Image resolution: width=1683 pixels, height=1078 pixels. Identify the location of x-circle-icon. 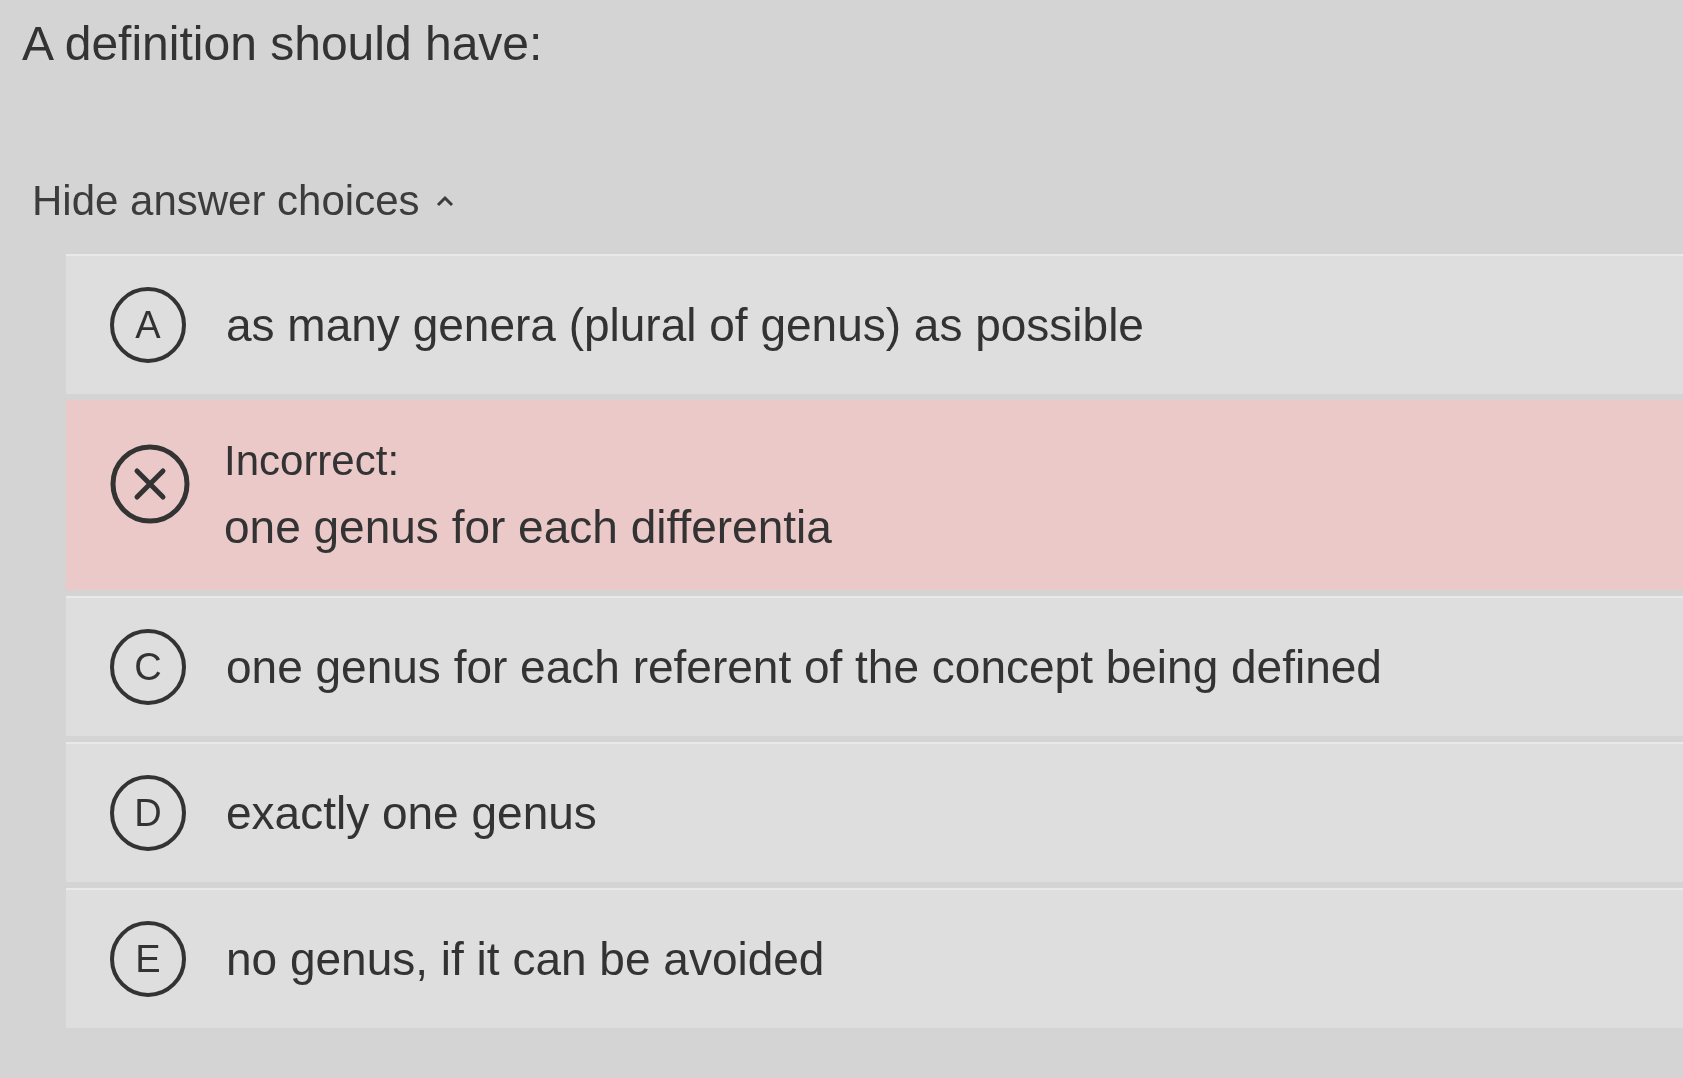
(150, 484).